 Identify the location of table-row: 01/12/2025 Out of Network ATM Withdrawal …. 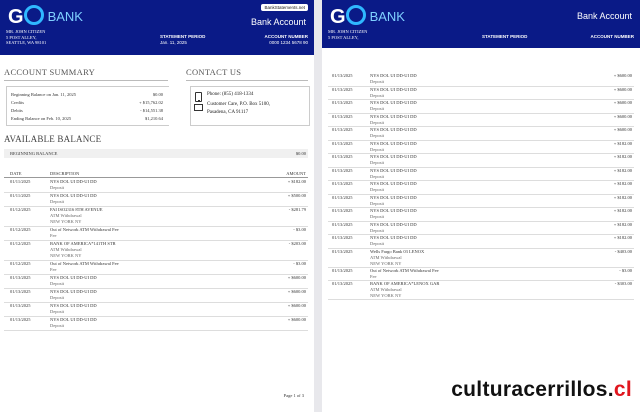
(156, 234).